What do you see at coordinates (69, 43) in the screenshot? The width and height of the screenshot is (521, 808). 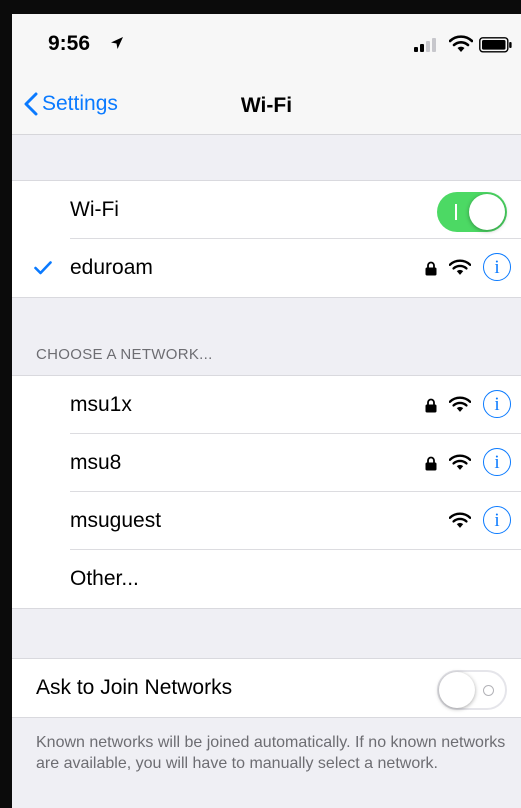 I see `status-time: 9:56` at bounding box center [69, 43].